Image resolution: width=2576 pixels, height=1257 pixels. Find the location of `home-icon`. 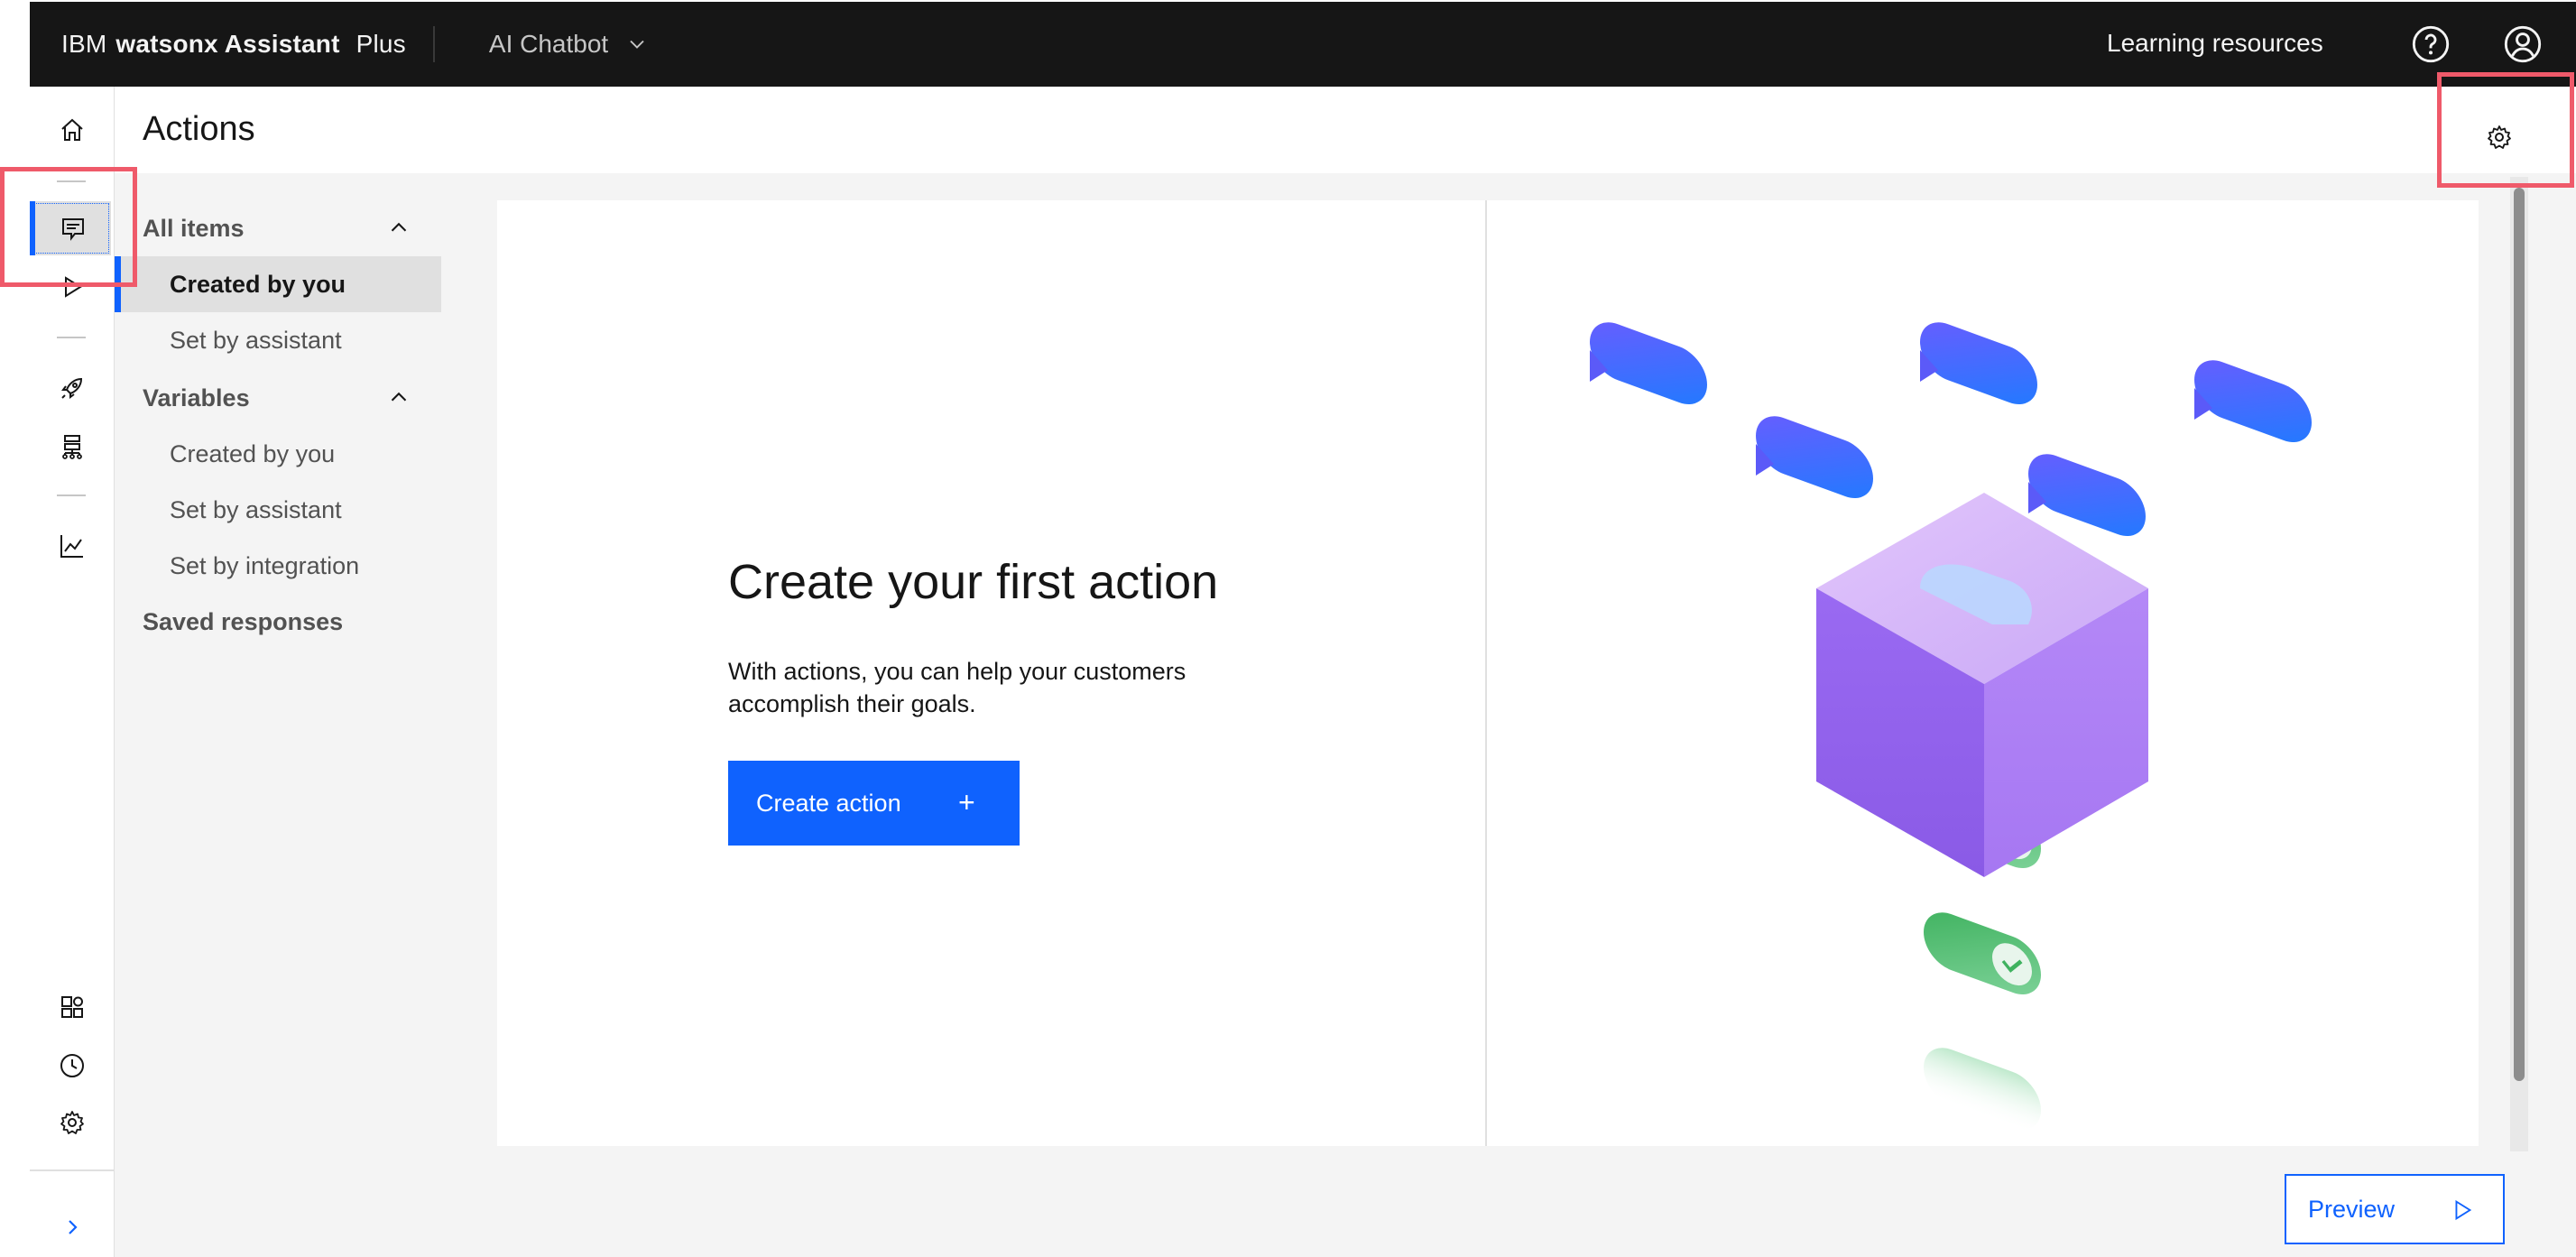

home-icon is located at coordinates (72, 129).